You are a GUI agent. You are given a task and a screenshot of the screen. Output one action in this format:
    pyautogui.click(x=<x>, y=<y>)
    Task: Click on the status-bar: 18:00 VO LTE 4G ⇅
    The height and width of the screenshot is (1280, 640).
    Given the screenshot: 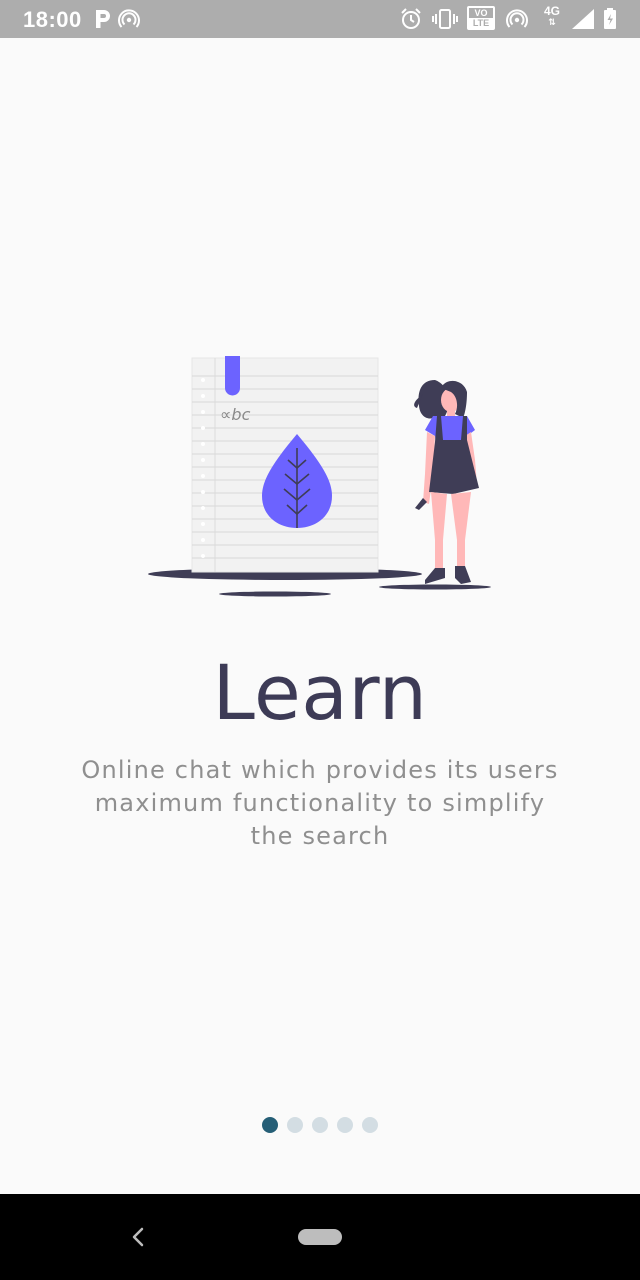 What is the action you would take?
    pyautogui.click(x=320, y=19)
    